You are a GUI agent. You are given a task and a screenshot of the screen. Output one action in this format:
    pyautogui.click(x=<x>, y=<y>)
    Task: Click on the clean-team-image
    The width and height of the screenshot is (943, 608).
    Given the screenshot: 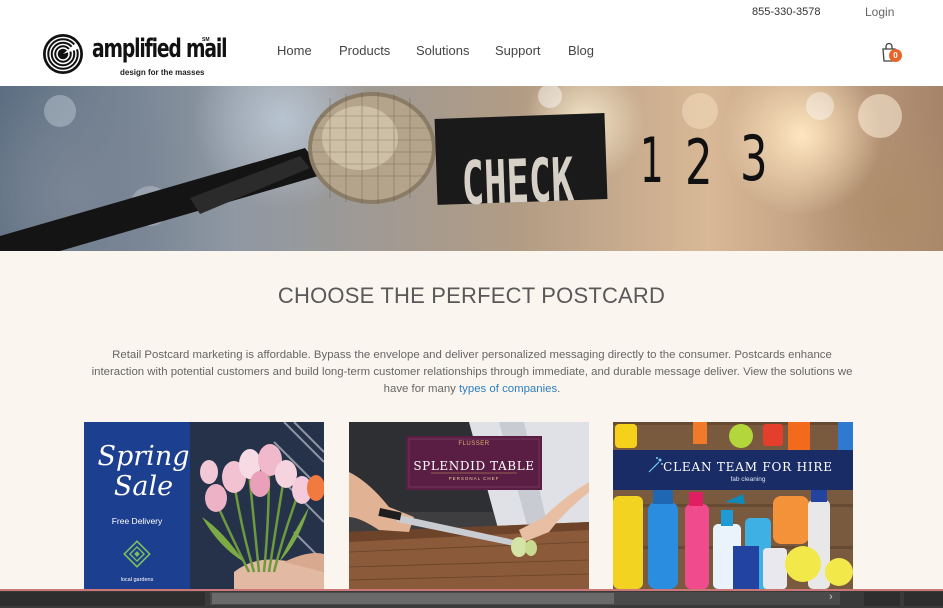 What is the action you would take?
    pyautogui.click(x=733, y=505)
    